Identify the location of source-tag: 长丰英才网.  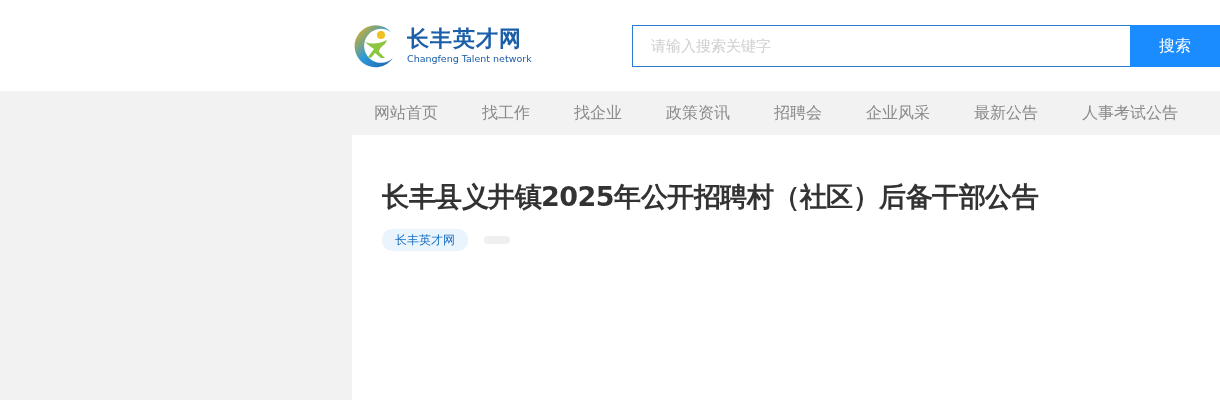
(425, 240).